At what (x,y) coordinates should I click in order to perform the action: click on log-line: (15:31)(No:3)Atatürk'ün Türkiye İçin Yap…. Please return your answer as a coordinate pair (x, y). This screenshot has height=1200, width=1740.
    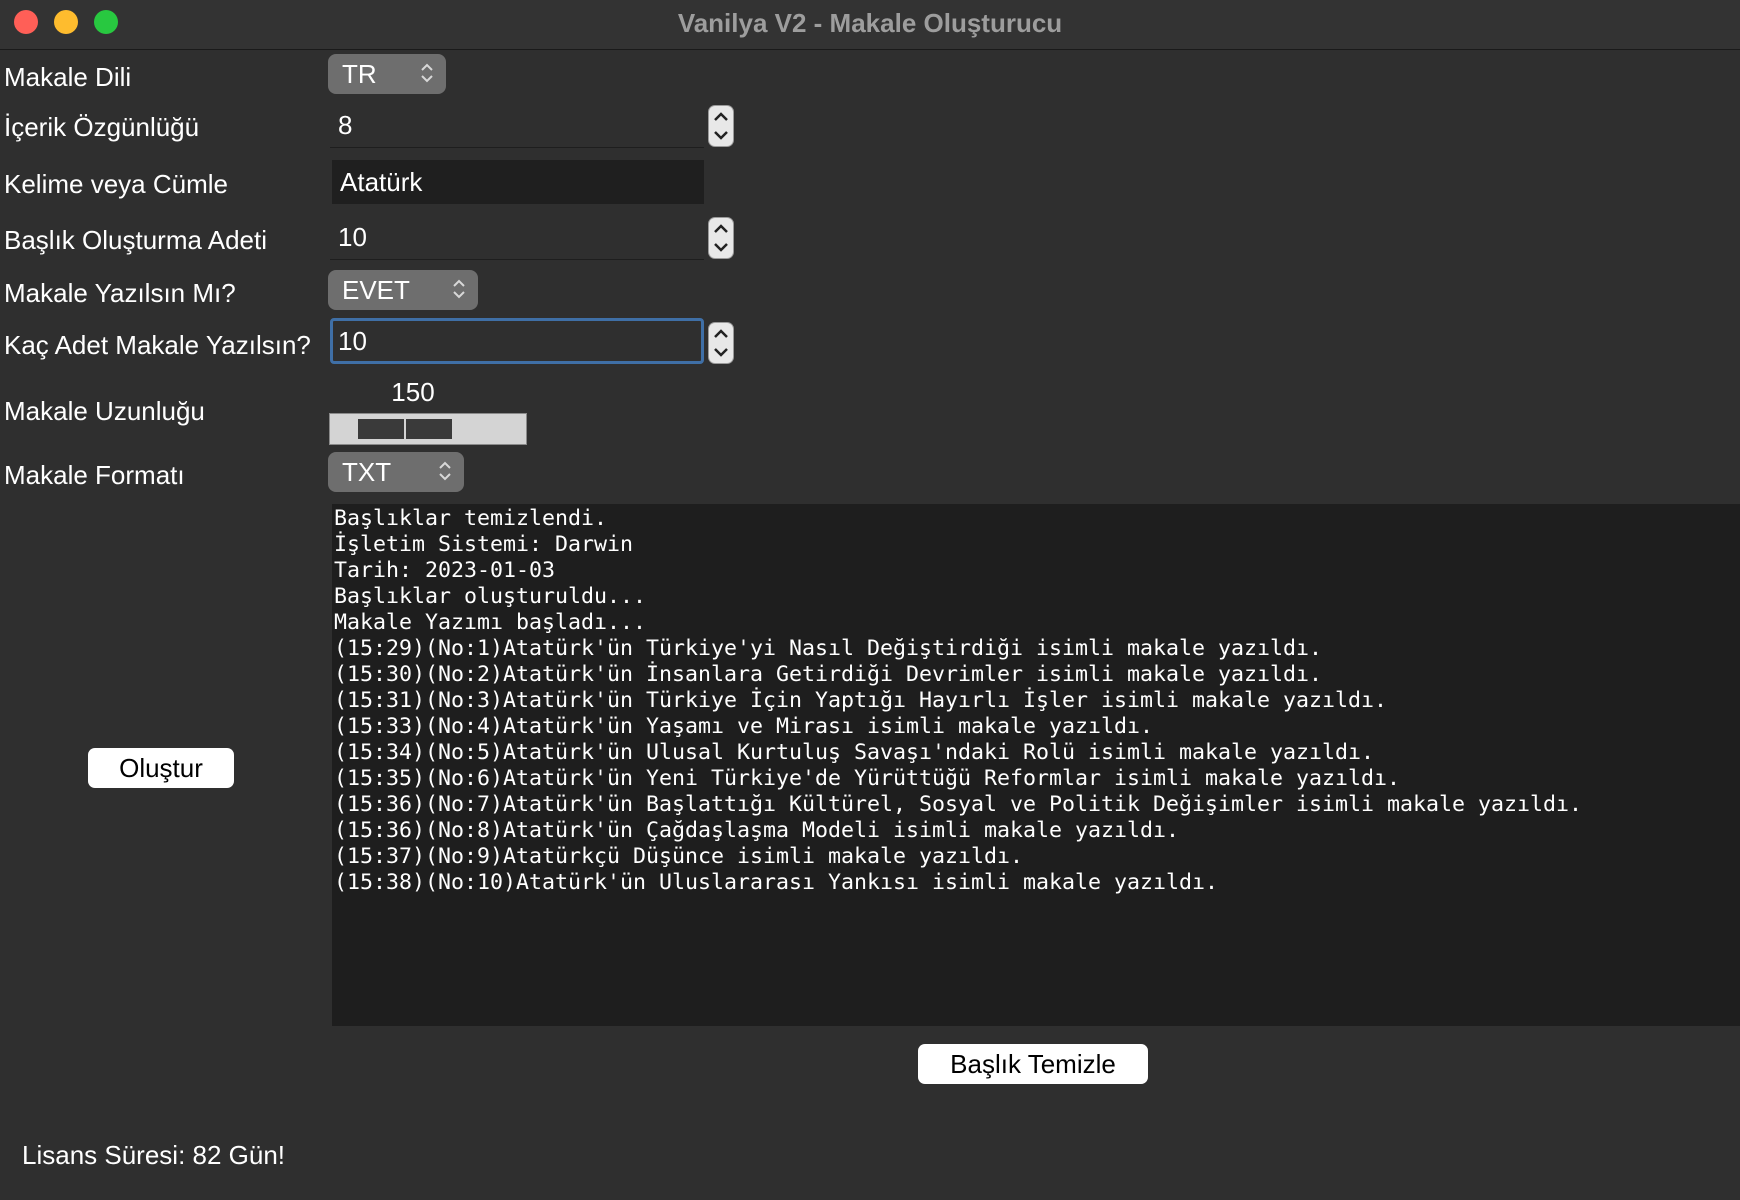
    Looking at the image, I should click on (861, 700).